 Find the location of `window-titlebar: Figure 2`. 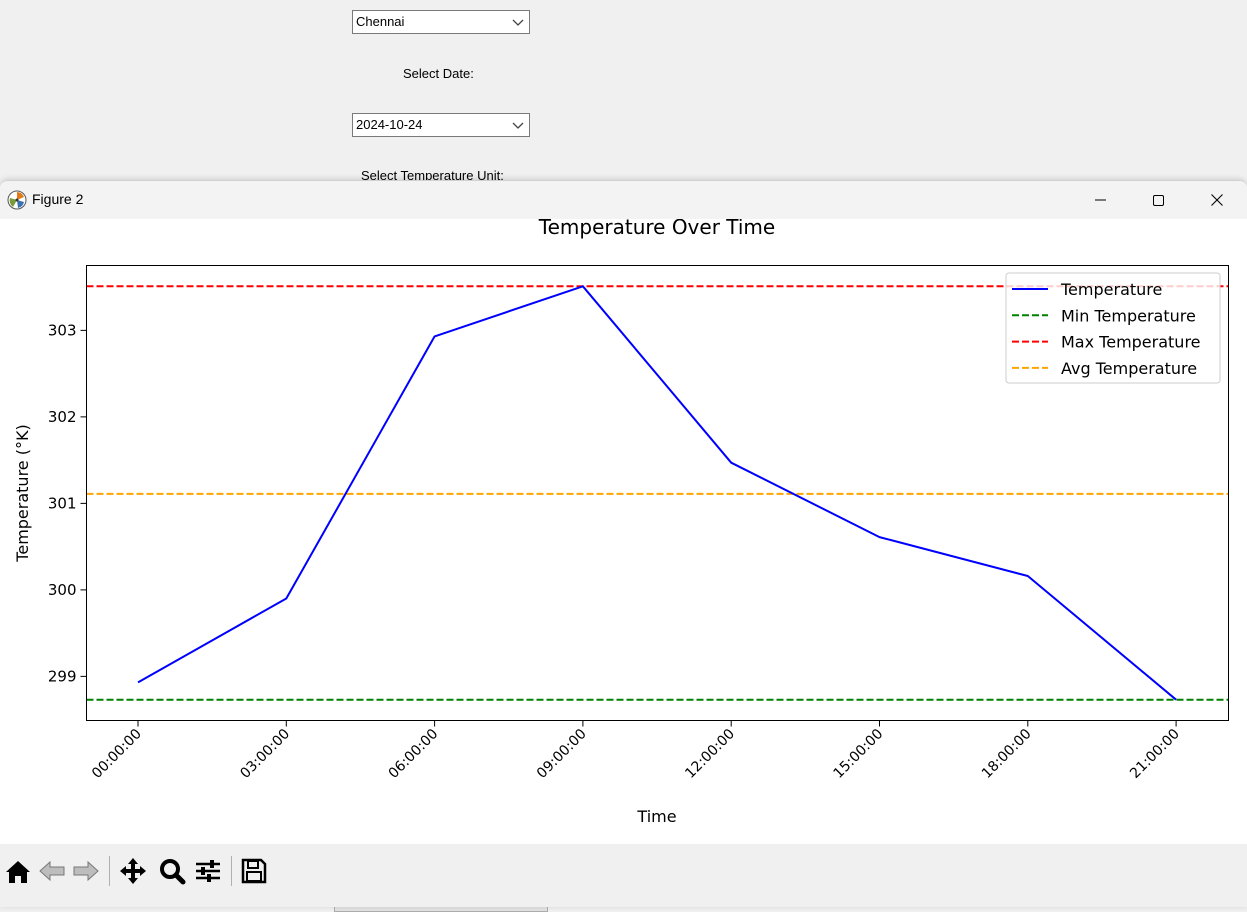

window-titlebar: Figure 2 is located at coordinates (623, 200).